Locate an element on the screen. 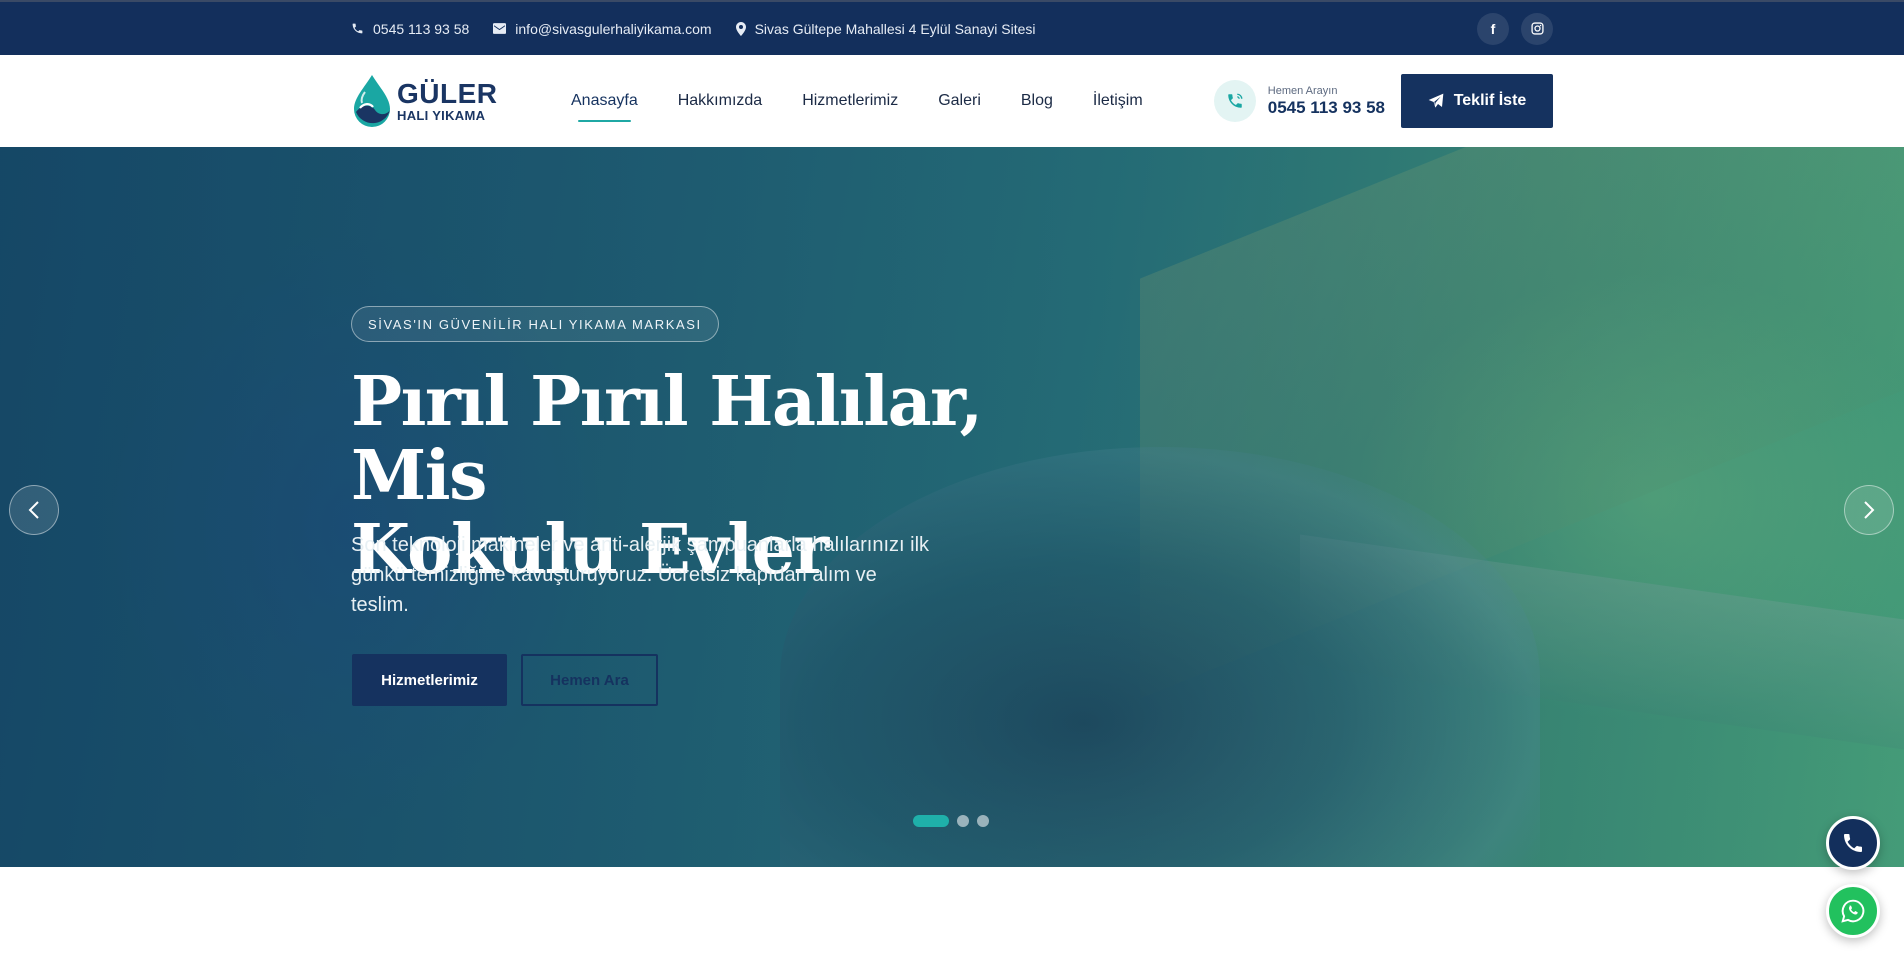  floating-call-button is located at coordinates (1853, 843).